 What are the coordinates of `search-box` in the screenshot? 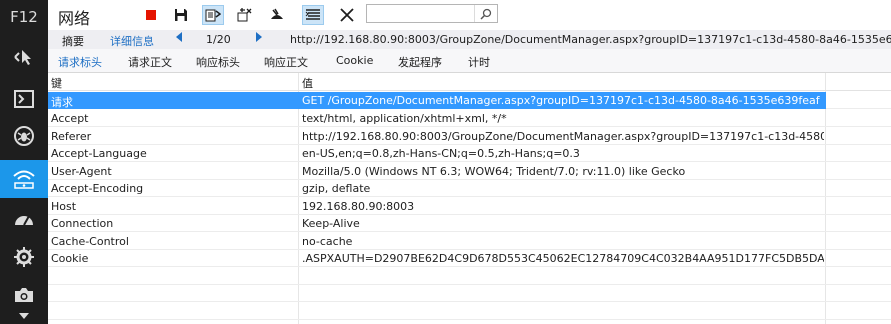 It's located at (432, 13).